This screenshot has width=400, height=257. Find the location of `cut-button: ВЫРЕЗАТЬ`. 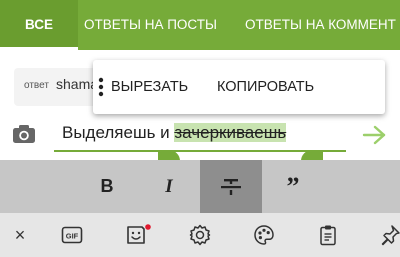

cut-button: ВЫРЕЗАТЬ is located at coordinates (149, 87).